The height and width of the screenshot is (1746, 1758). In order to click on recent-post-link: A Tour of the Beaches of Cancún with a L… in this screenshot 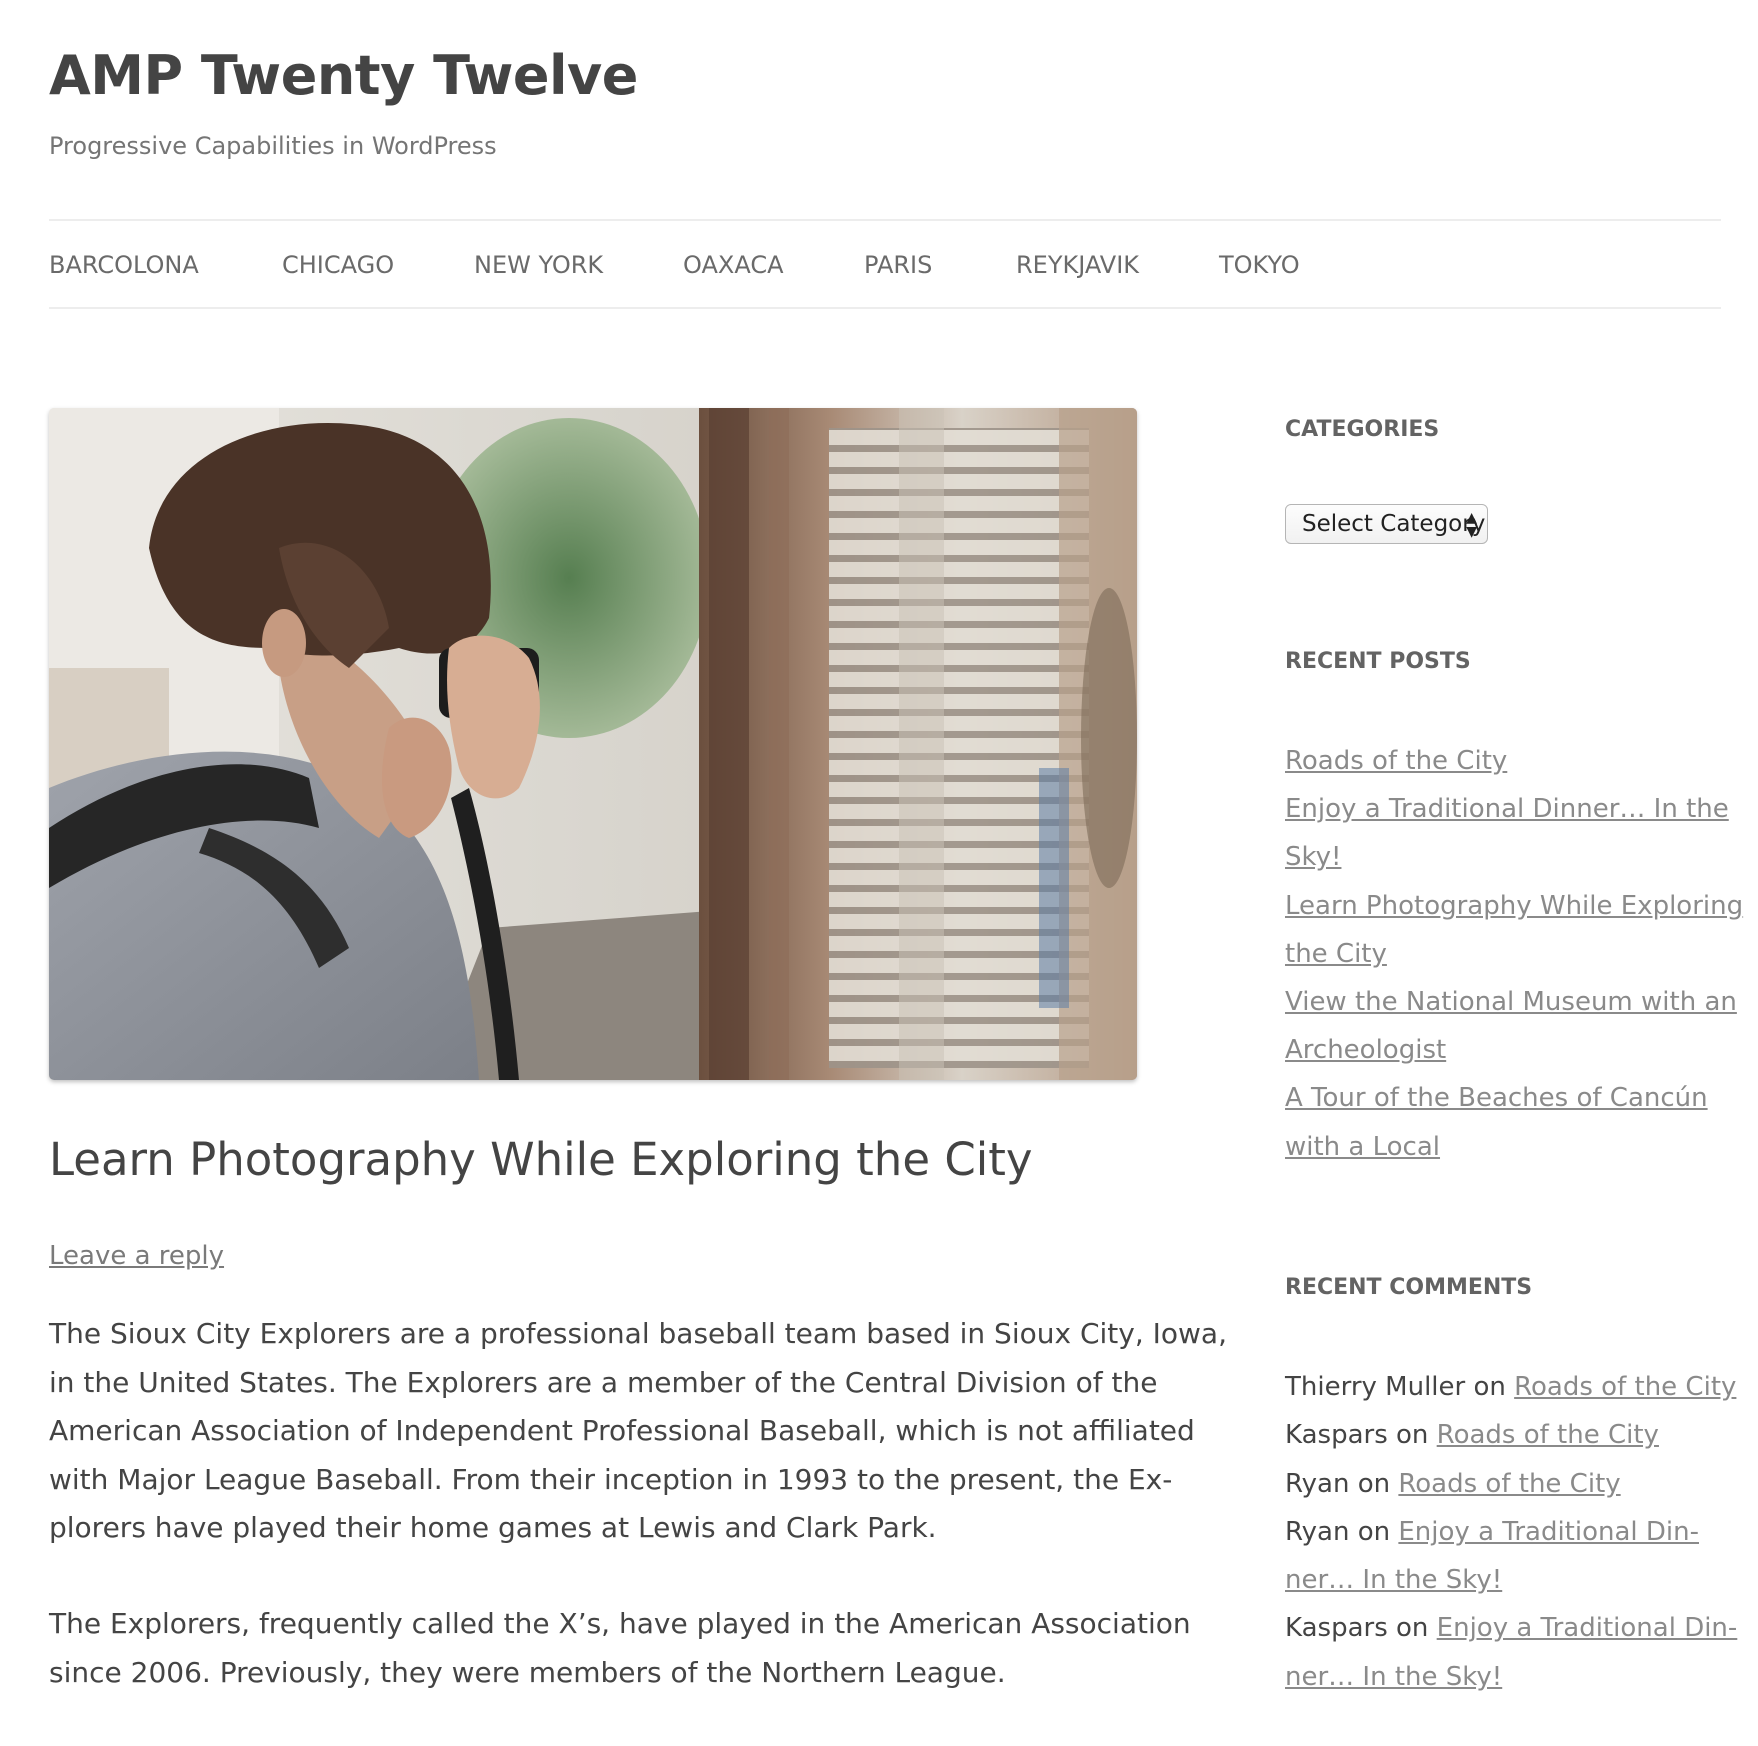, I will do `click(1505, 1122)`.